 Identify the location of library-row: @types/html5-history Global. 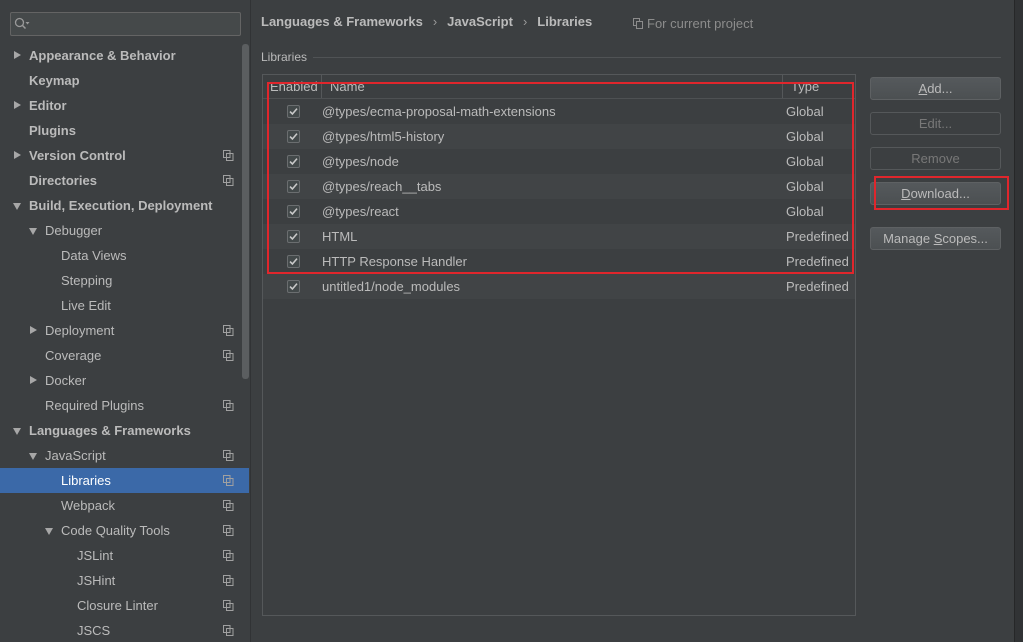
(559, 136).